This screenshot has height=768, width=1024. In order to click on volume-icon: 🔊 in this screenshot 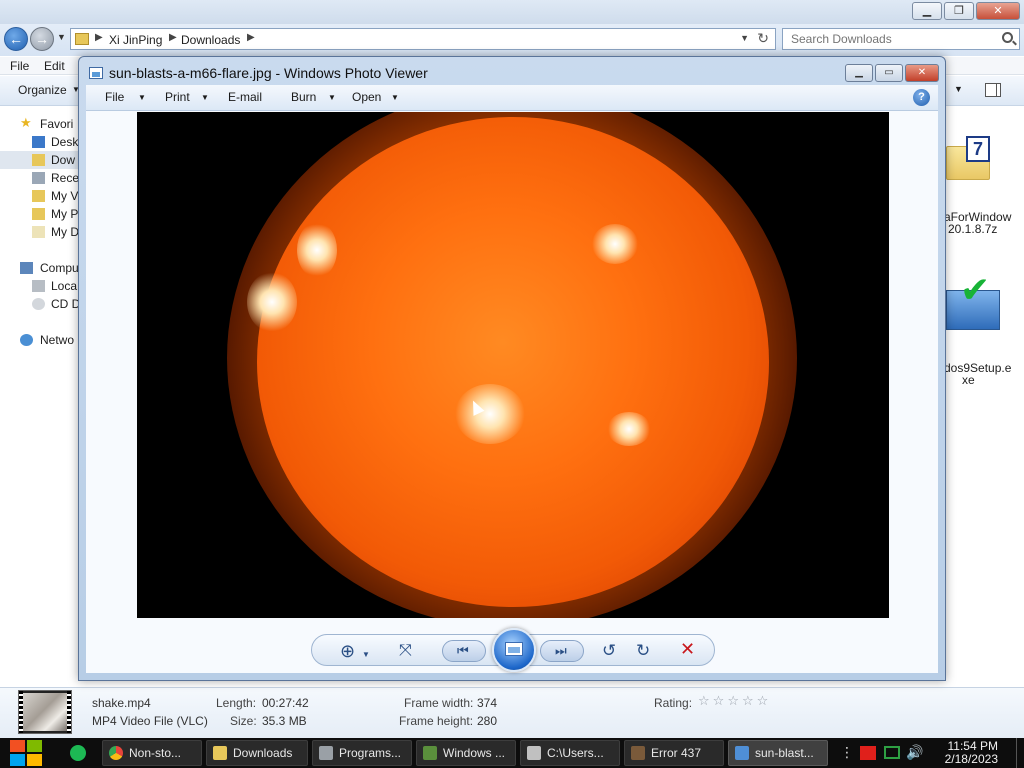, I will do `click(914, 756)`.